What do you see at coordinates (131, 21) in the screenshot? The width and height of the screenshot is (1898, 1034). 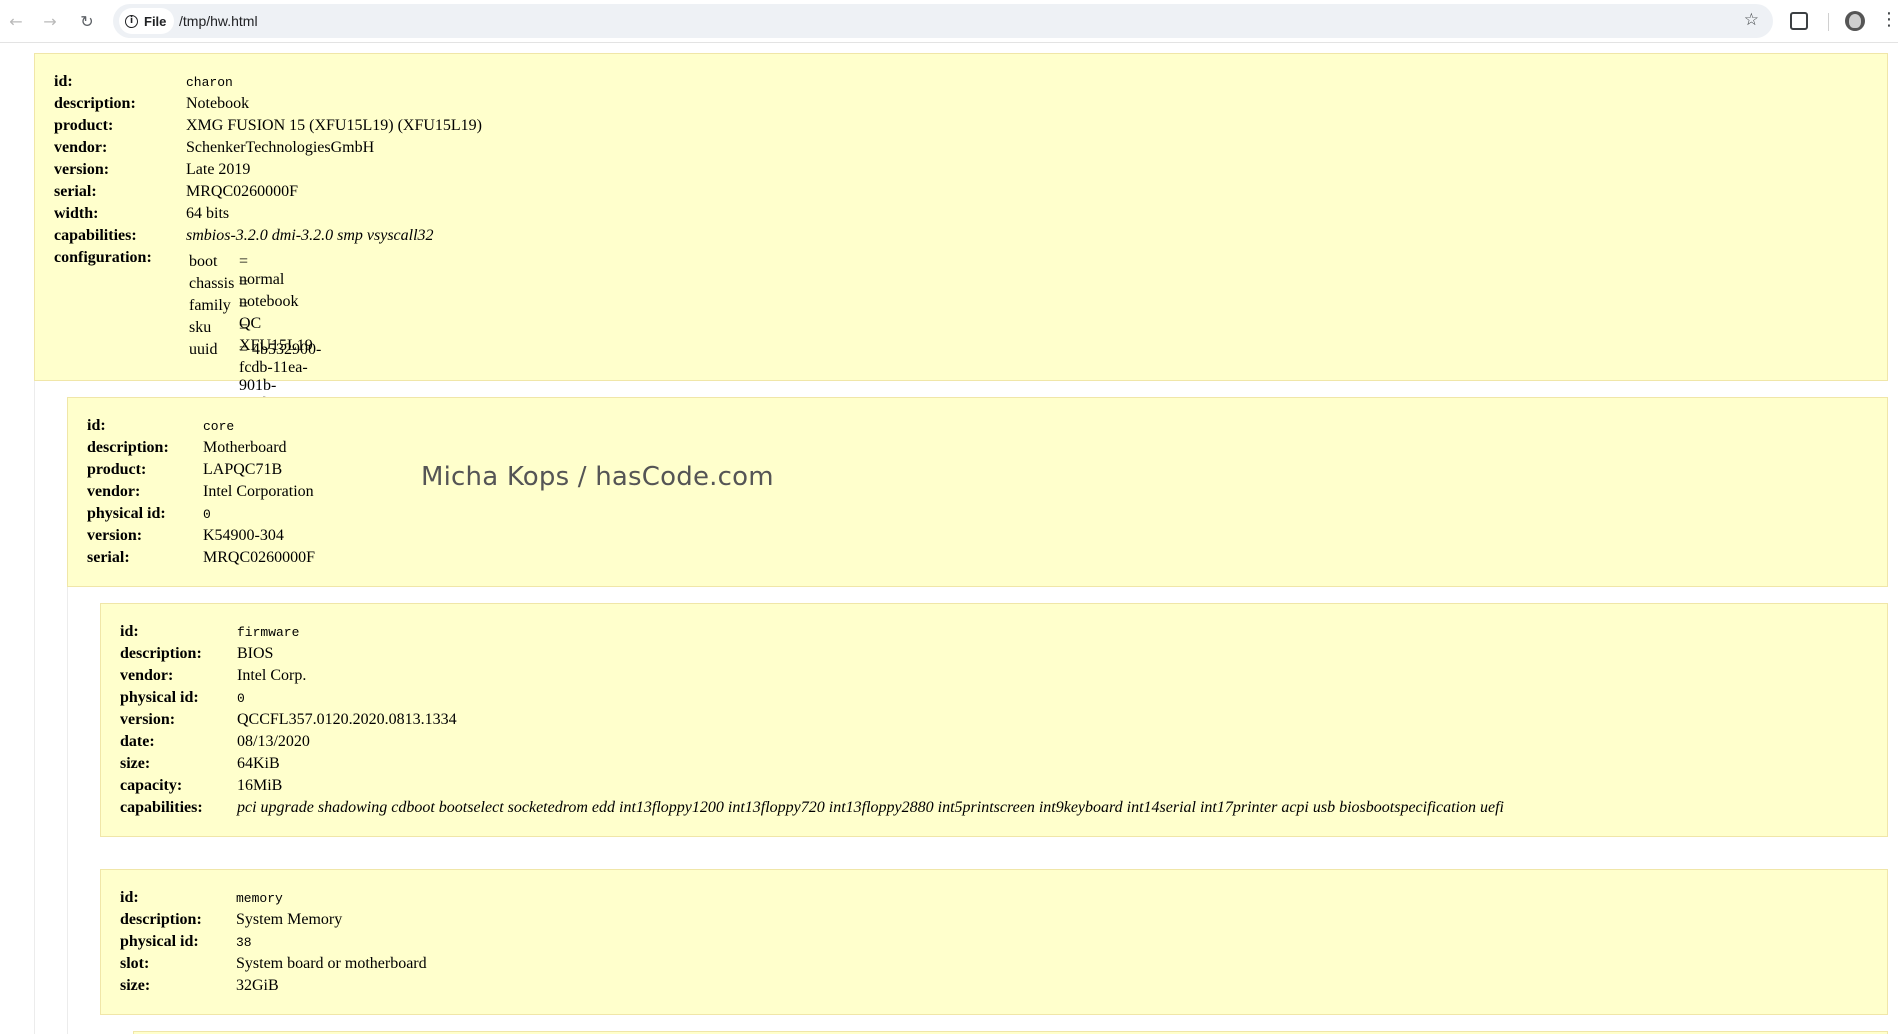 I see `info-icon: i` at bounding box center [131, 21].